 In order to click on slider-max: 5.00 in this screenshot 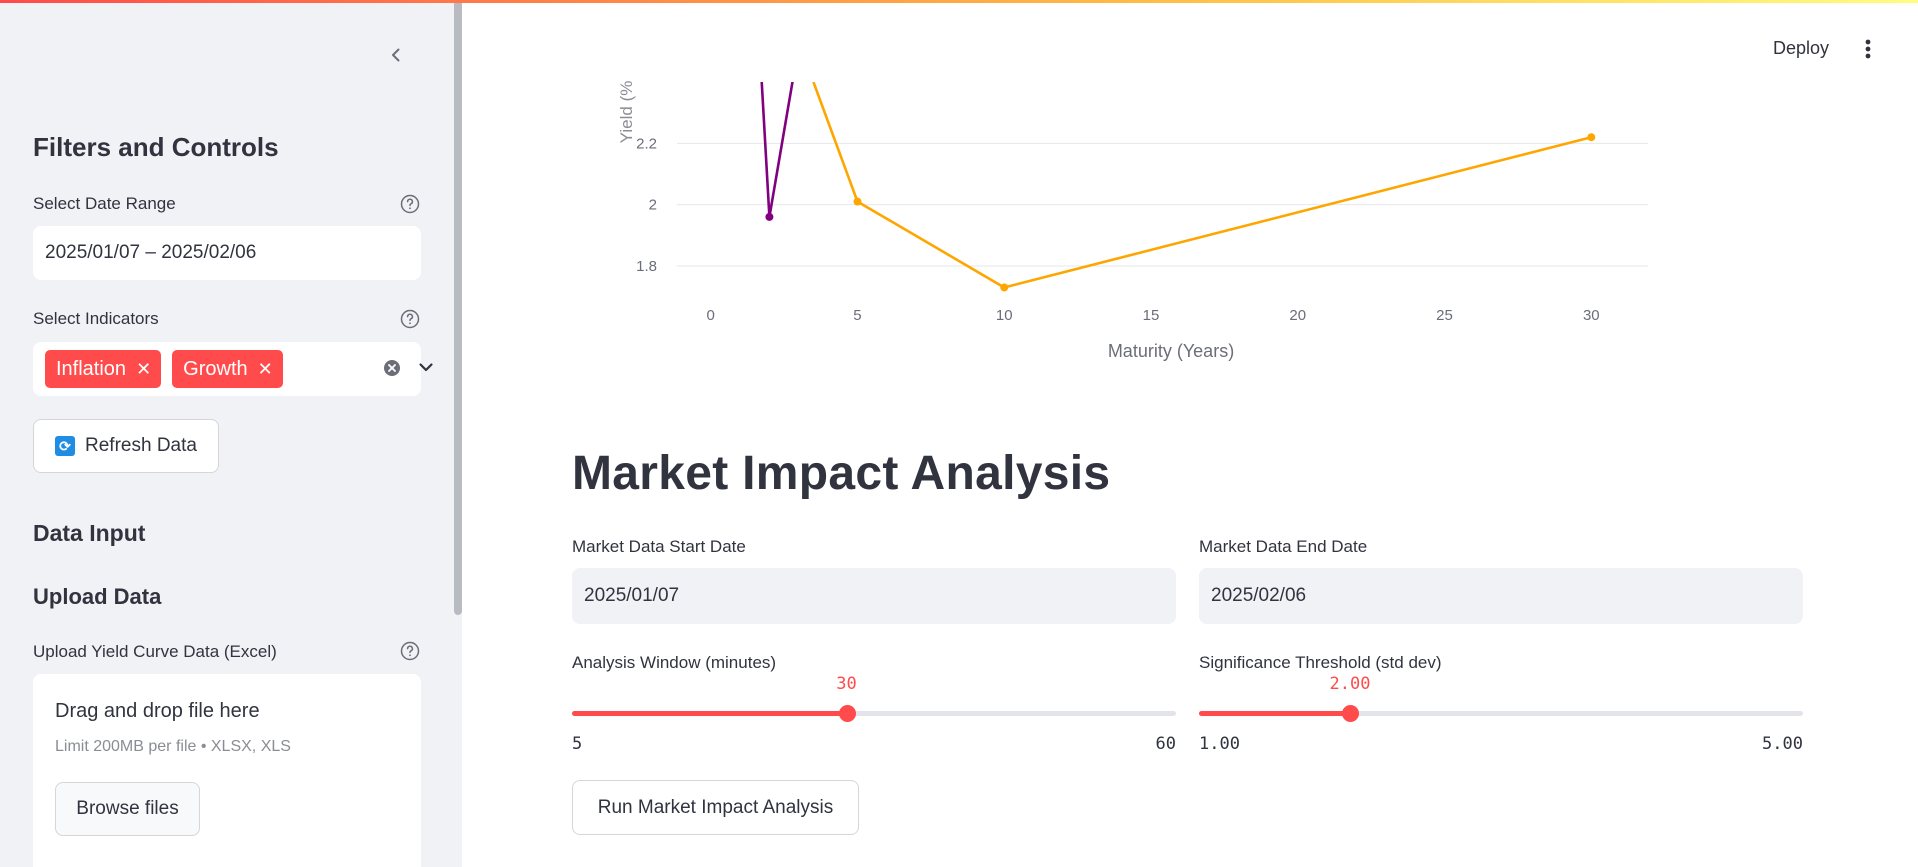, I will do `click(1782, 744)`.